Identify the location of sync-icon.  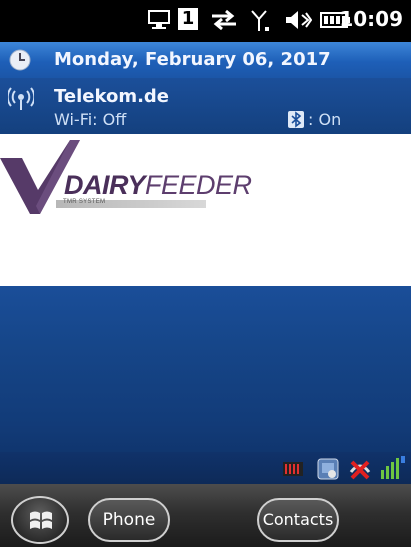
(224, 20).